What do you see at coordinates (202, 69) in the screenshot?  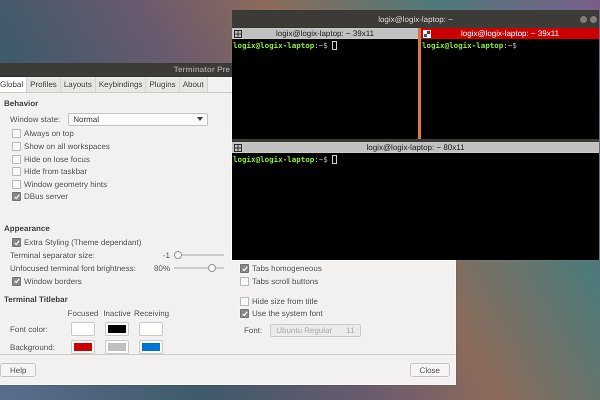 I see `window-title: Terminator Pre` at bounding box center [202, 69].